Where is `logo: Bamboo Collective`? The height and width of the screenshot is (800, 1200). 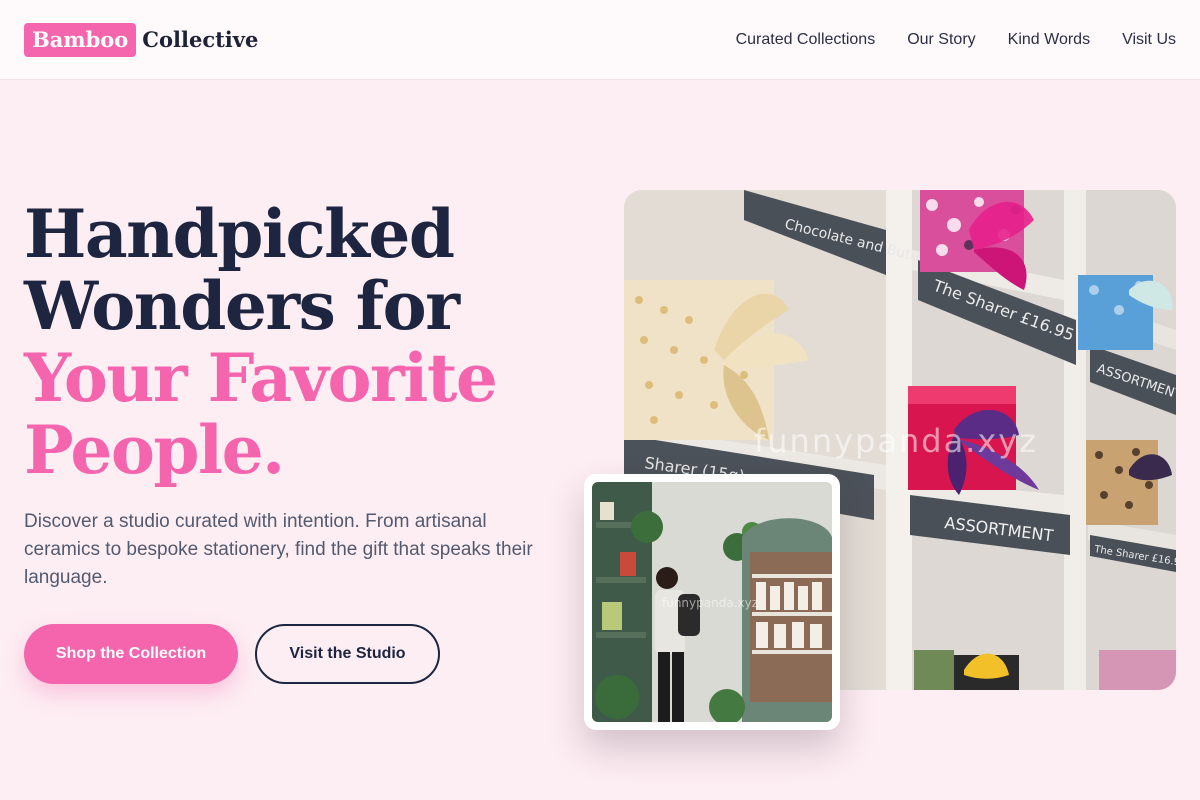 logo: Bamboo Collective is located at coordinates (141, 39).